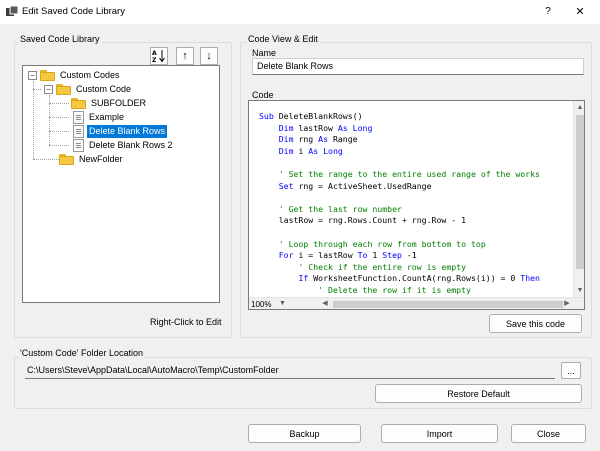 The width and height of the screenshot is (600, 451). I want to click on code-line: Dim i As Long, so click(414, 152).